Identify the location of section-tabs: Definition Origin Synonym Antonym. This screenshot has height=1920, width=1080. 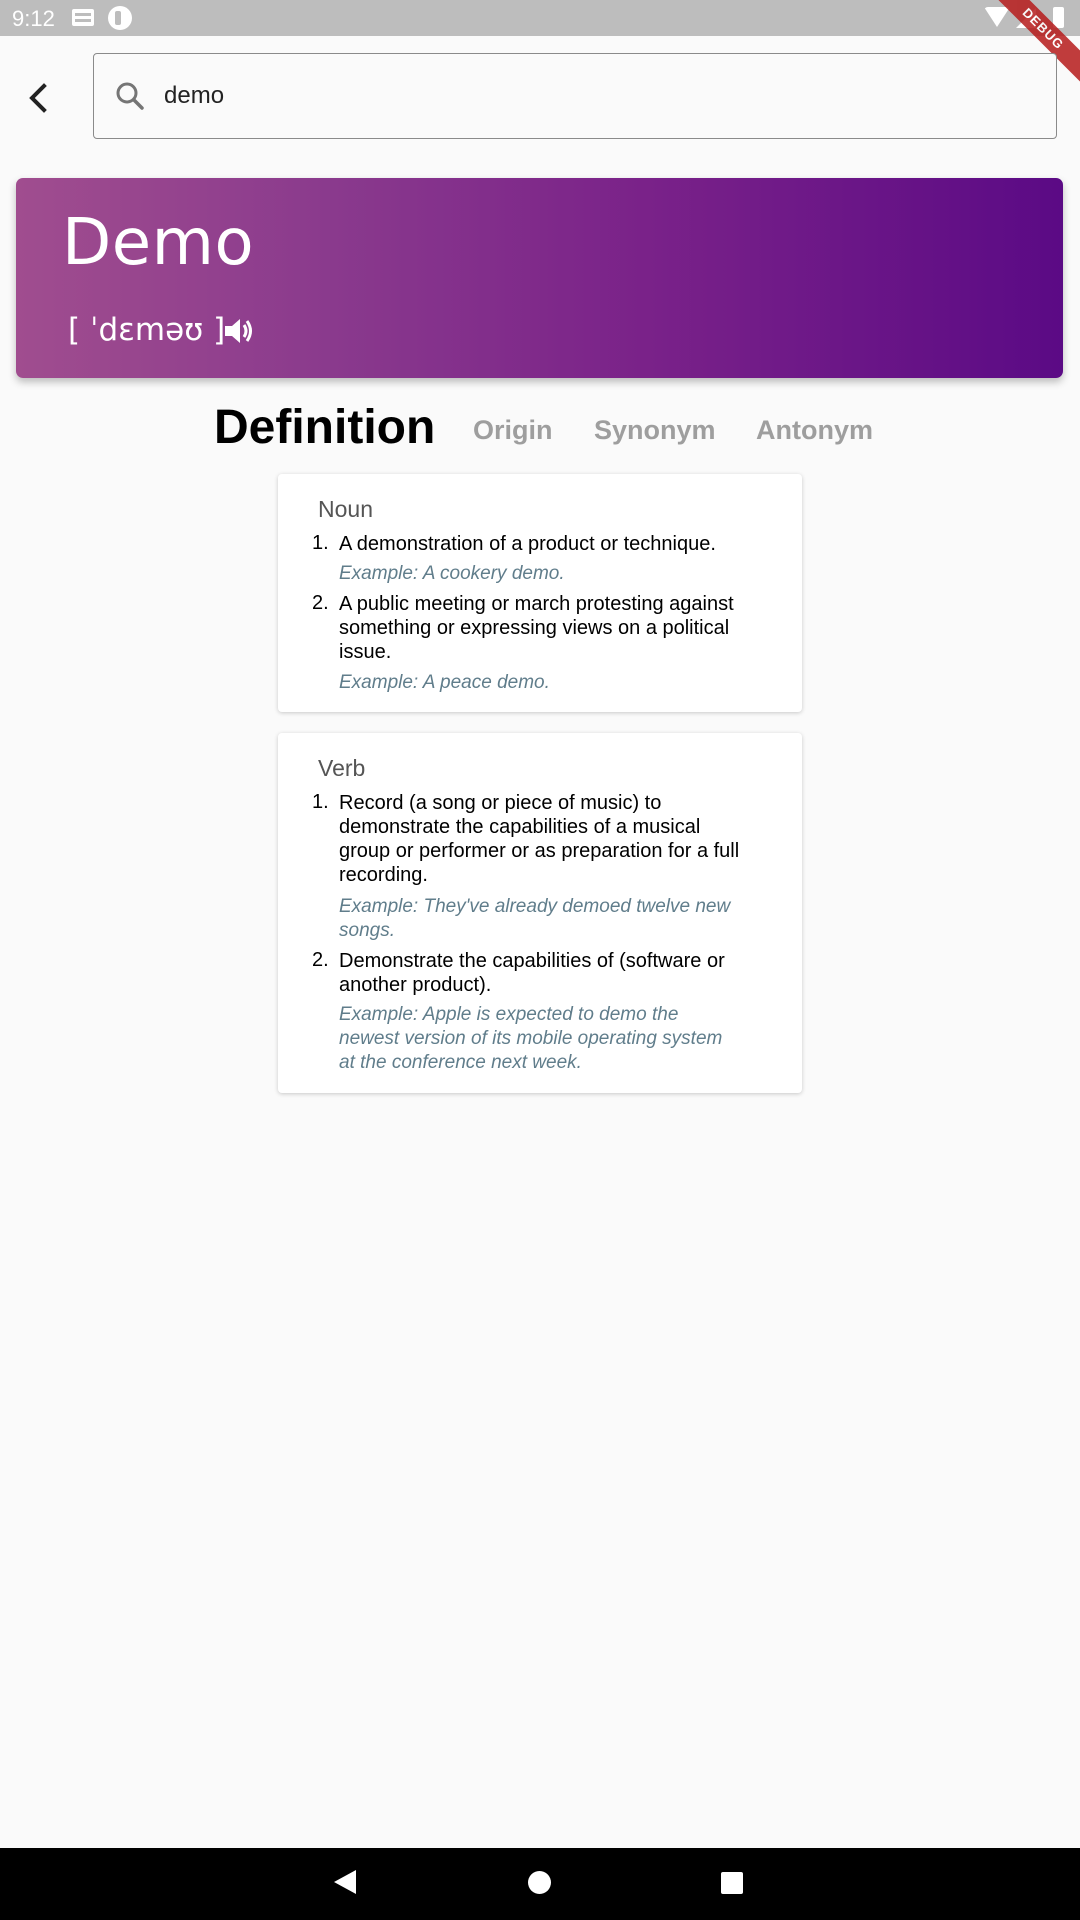
(540, 431).